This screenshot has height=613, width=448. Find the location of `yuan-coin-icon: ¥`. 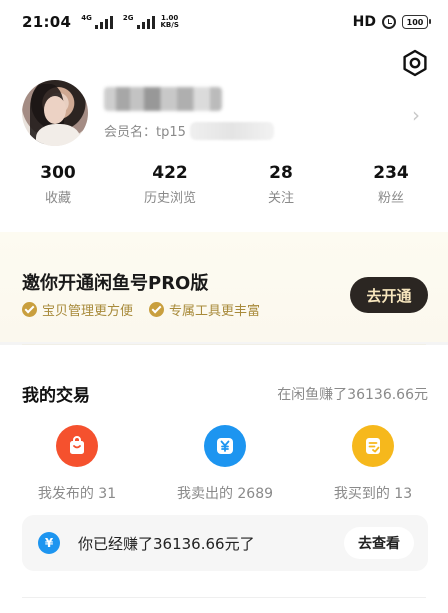

yuan-coin-icon: ¥ is located at coordinates (49, 543).